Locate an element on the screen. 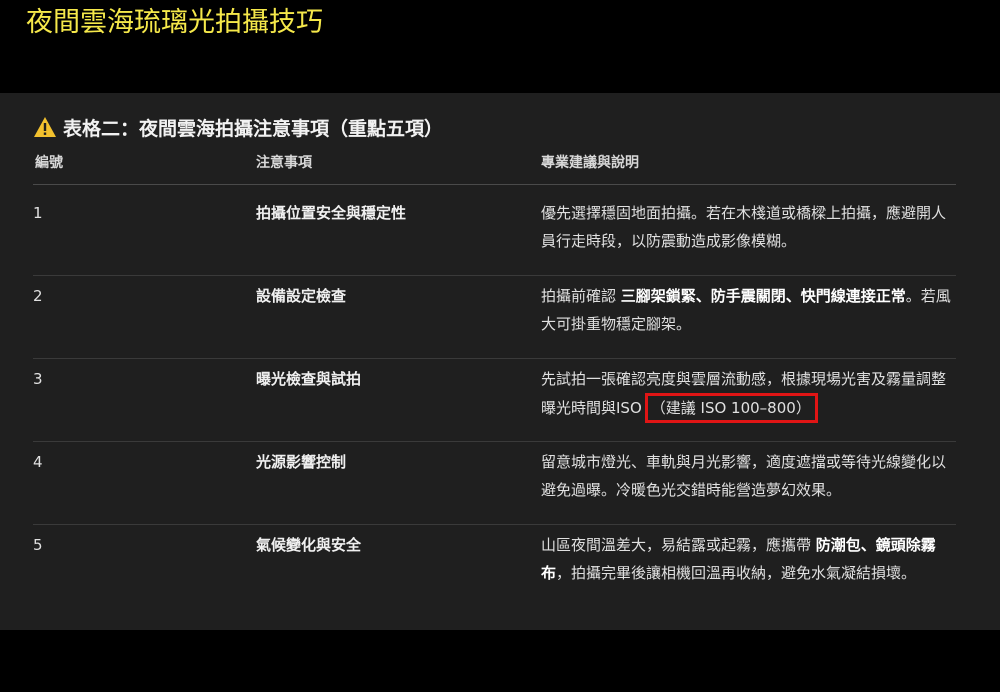  description-lead: 拍攝前確認 is located at coordinates (581, 296).